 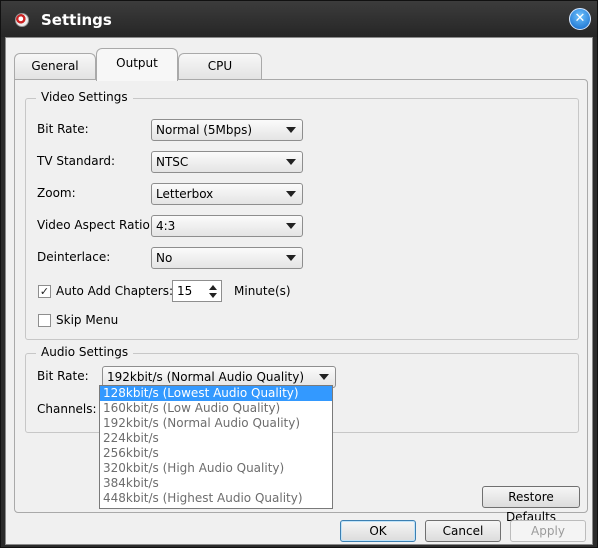 I want to click on disc-app-icon, so click(x=22, y=20).